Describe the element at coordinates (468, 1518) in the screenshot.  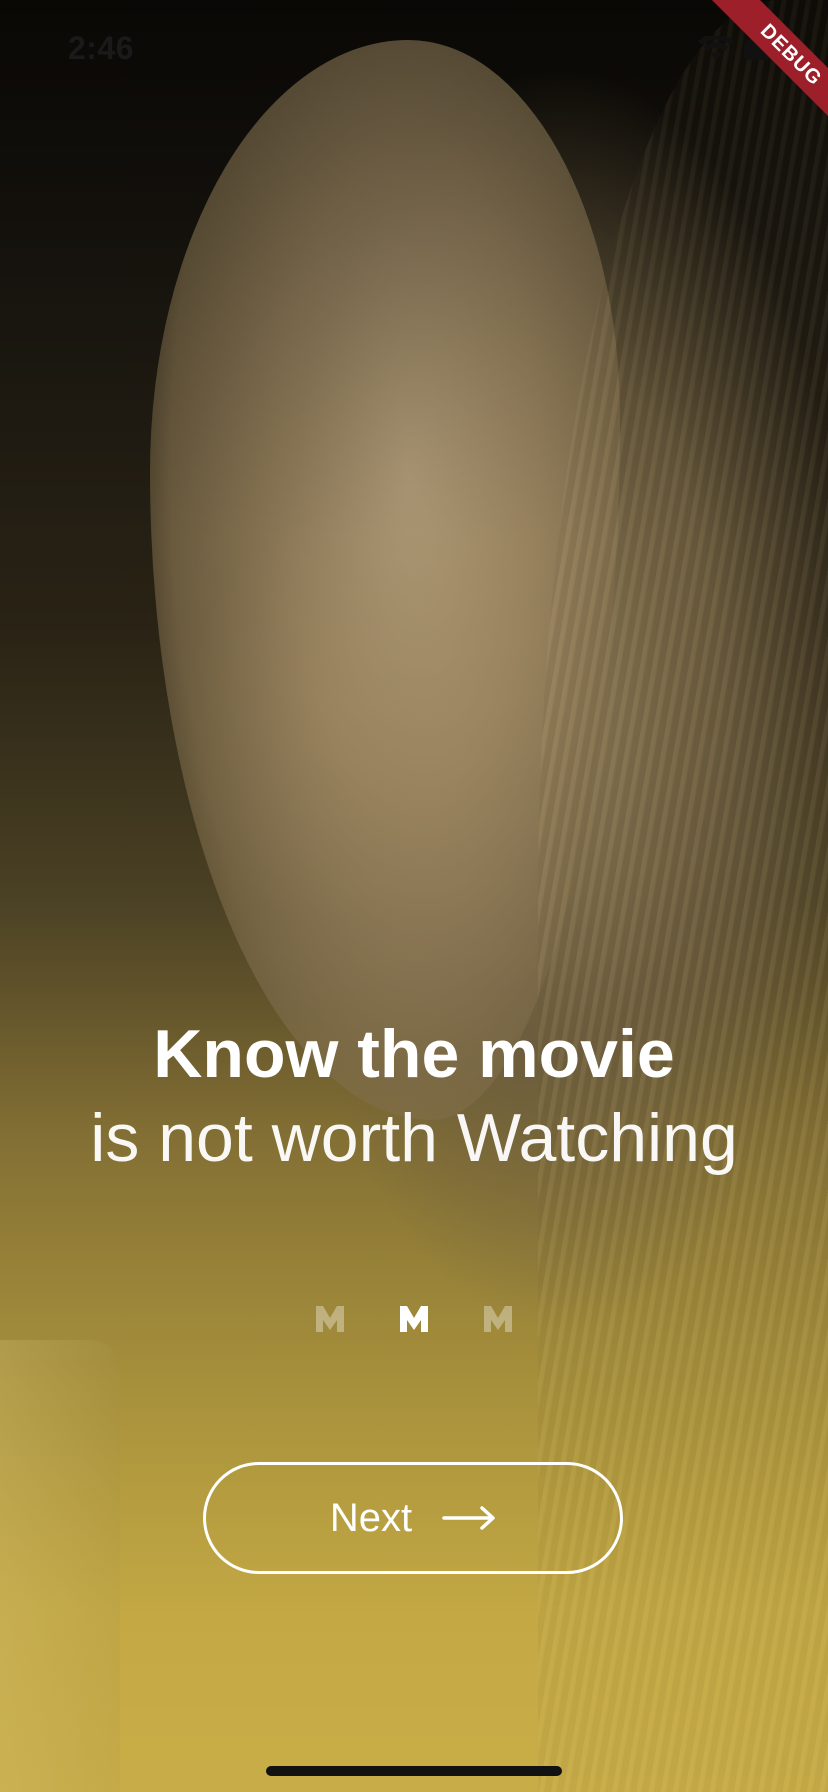
I see `arrow-right-icon` at that location.